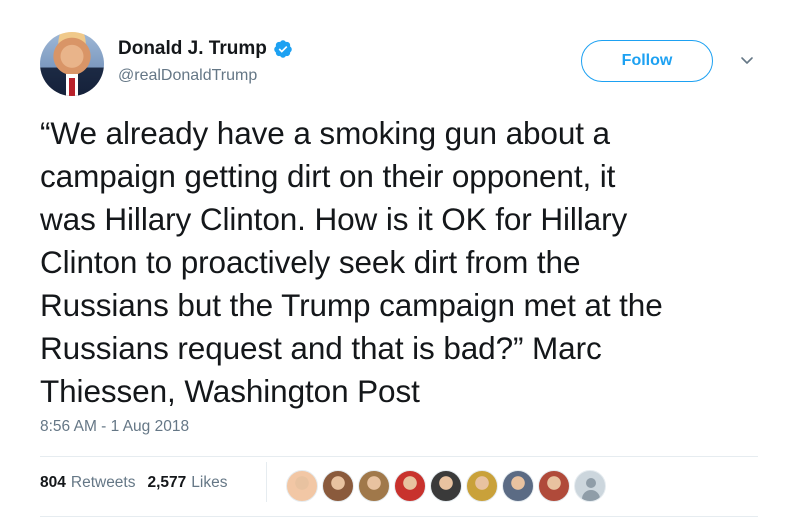 The width and height of the screenshot is (798, 523). Describe the element at coordinates (590, 486) in the screenshot. I see `default-avatar` at that location.